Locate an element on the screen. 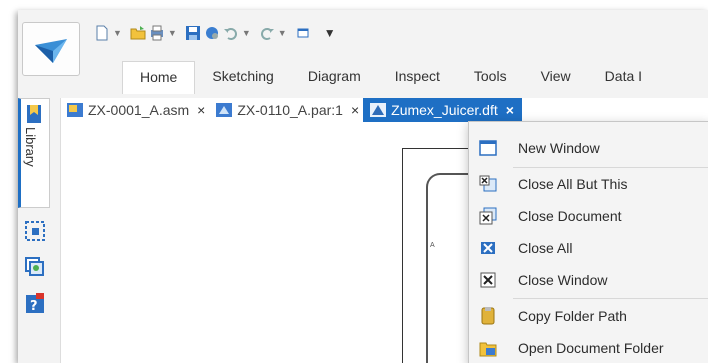 Image resolution: width=708 pixels, height=363 pixels. copy-folder-path-icon is located at coordinates (488, 316).